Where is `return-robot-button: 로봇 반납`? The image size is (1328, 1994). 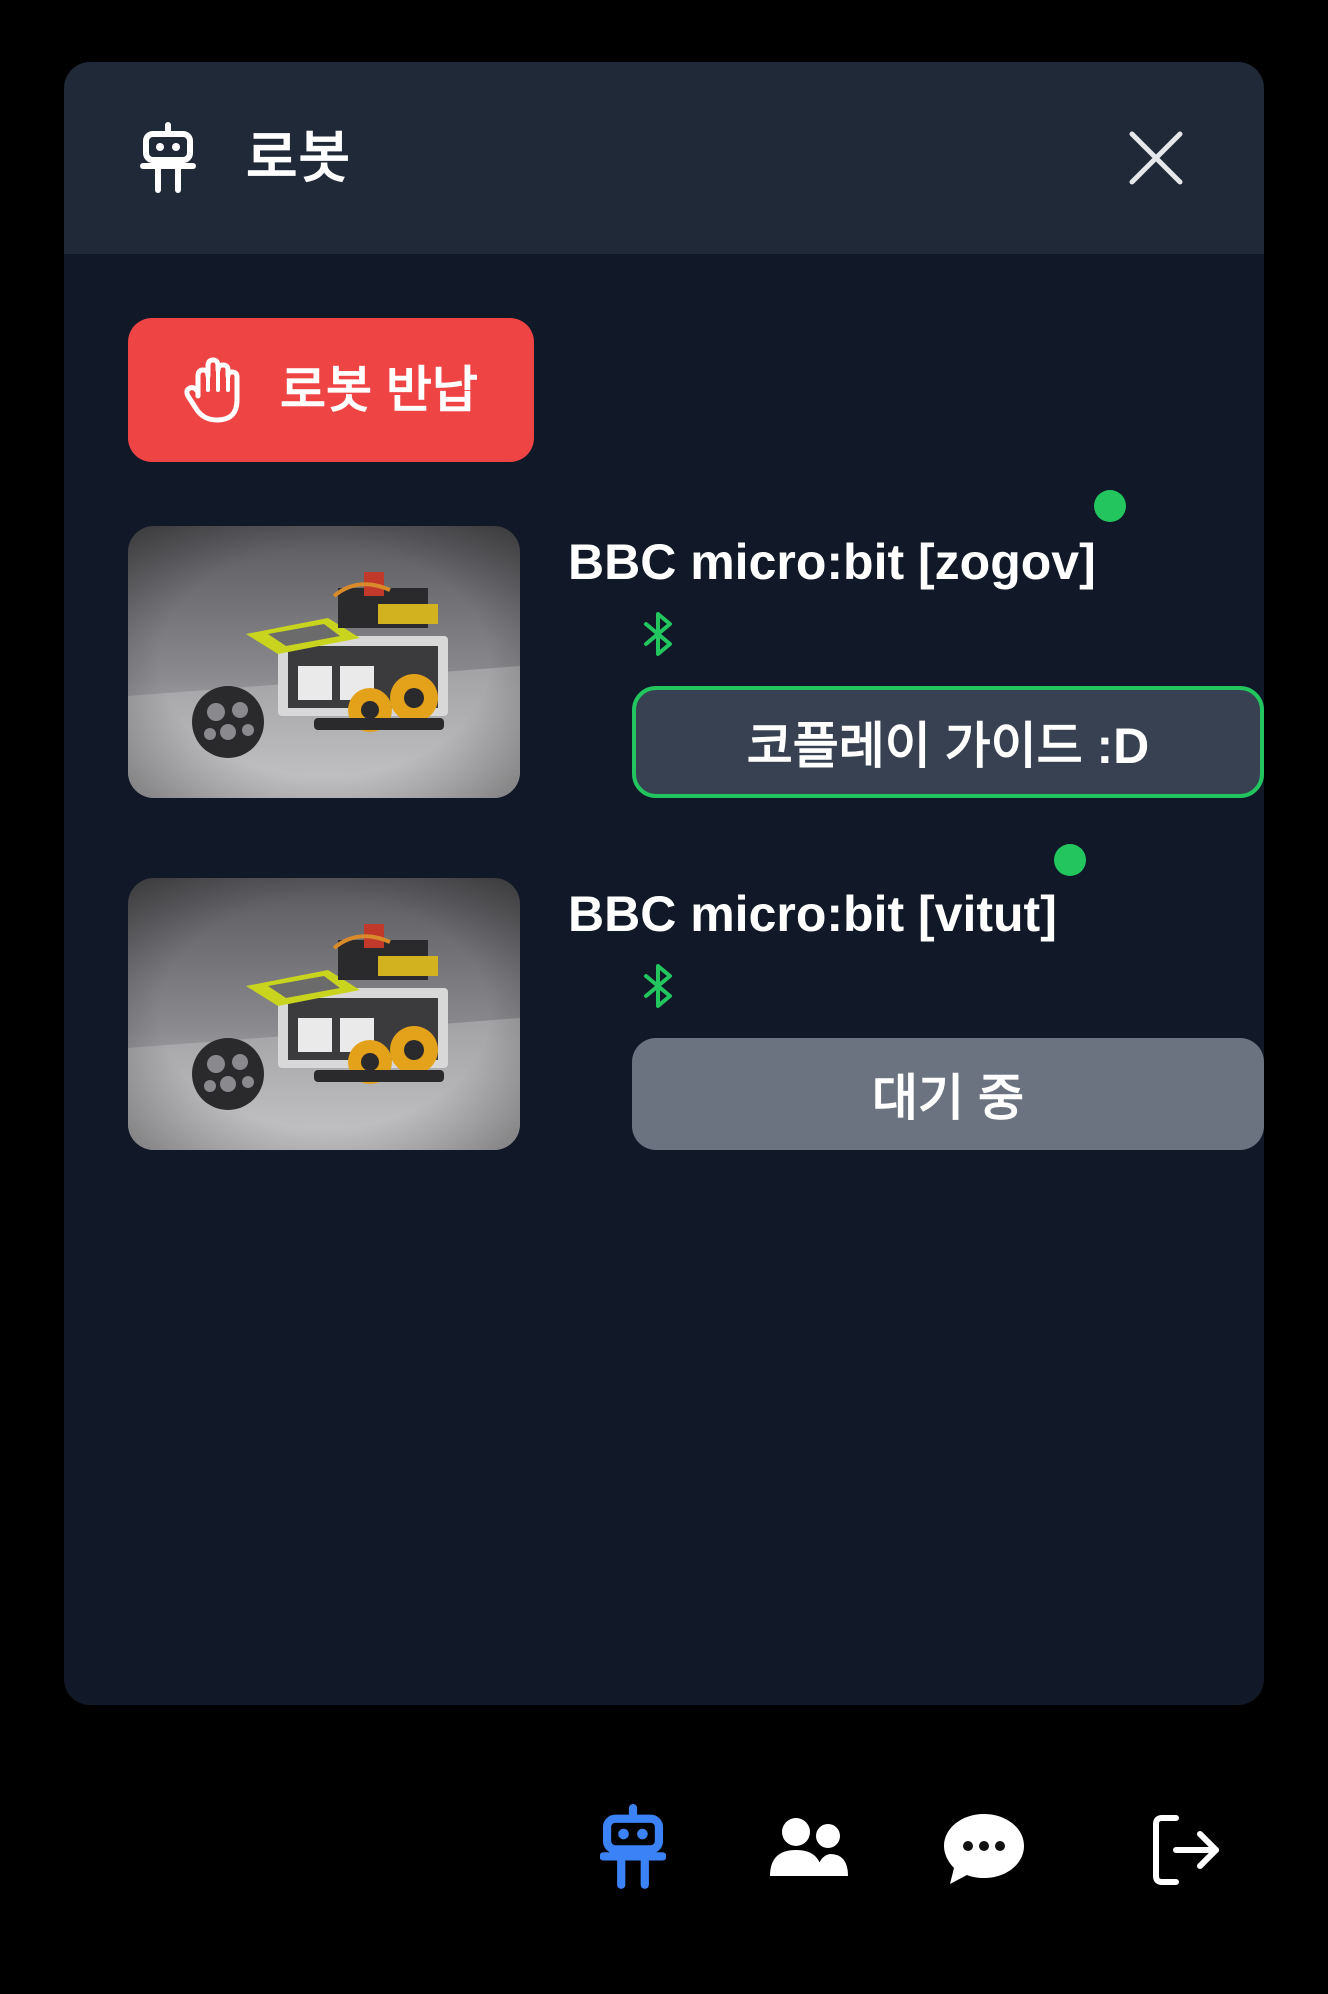 return-robot-button: 로봇 반납 is located at coordinates (331, 390).